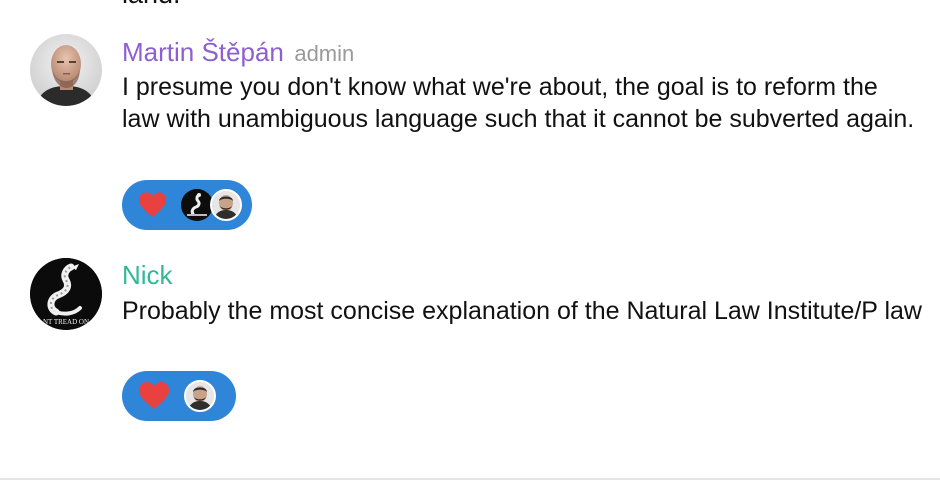 This screenshot has width=940, height=486. I want to click on author-line-martin: Martin Štěpán admin, so click(238, 53).